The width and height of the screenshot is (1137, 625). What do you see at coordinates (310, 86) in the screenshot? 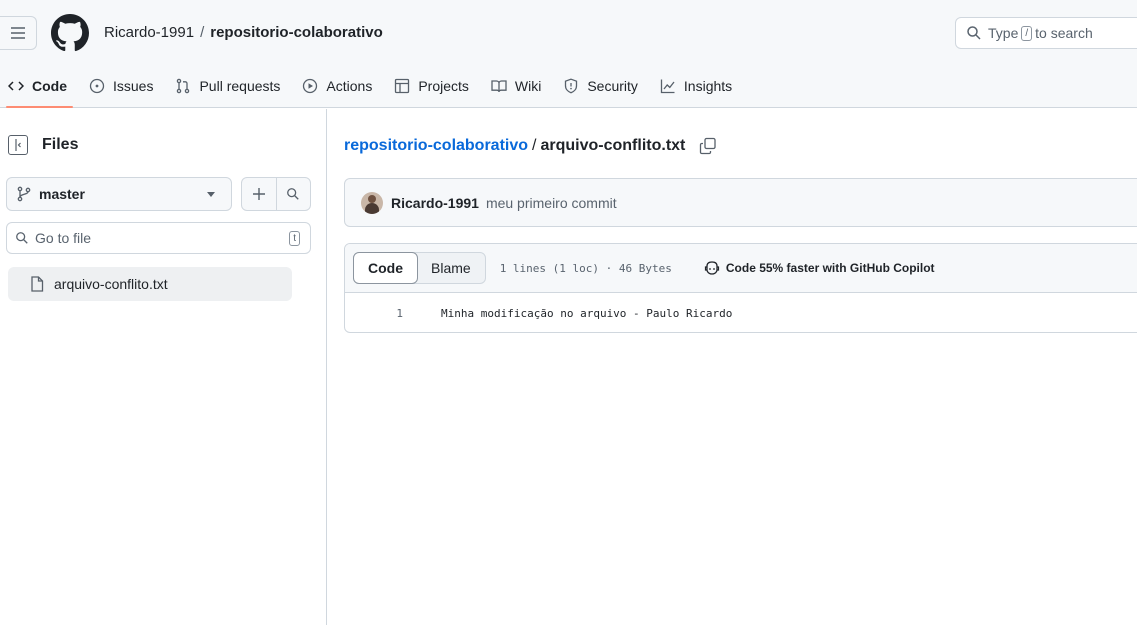
I see `play-icon` at bounding box center [310, 86].